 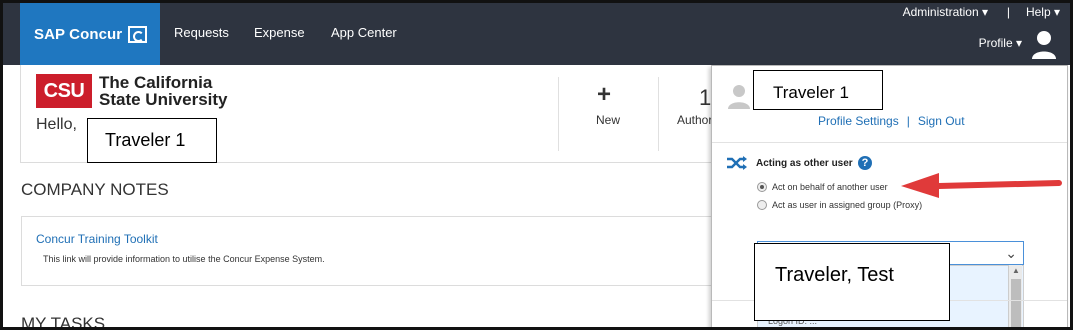 I want to click on plus-icon: +, so click(x=604, y=95).